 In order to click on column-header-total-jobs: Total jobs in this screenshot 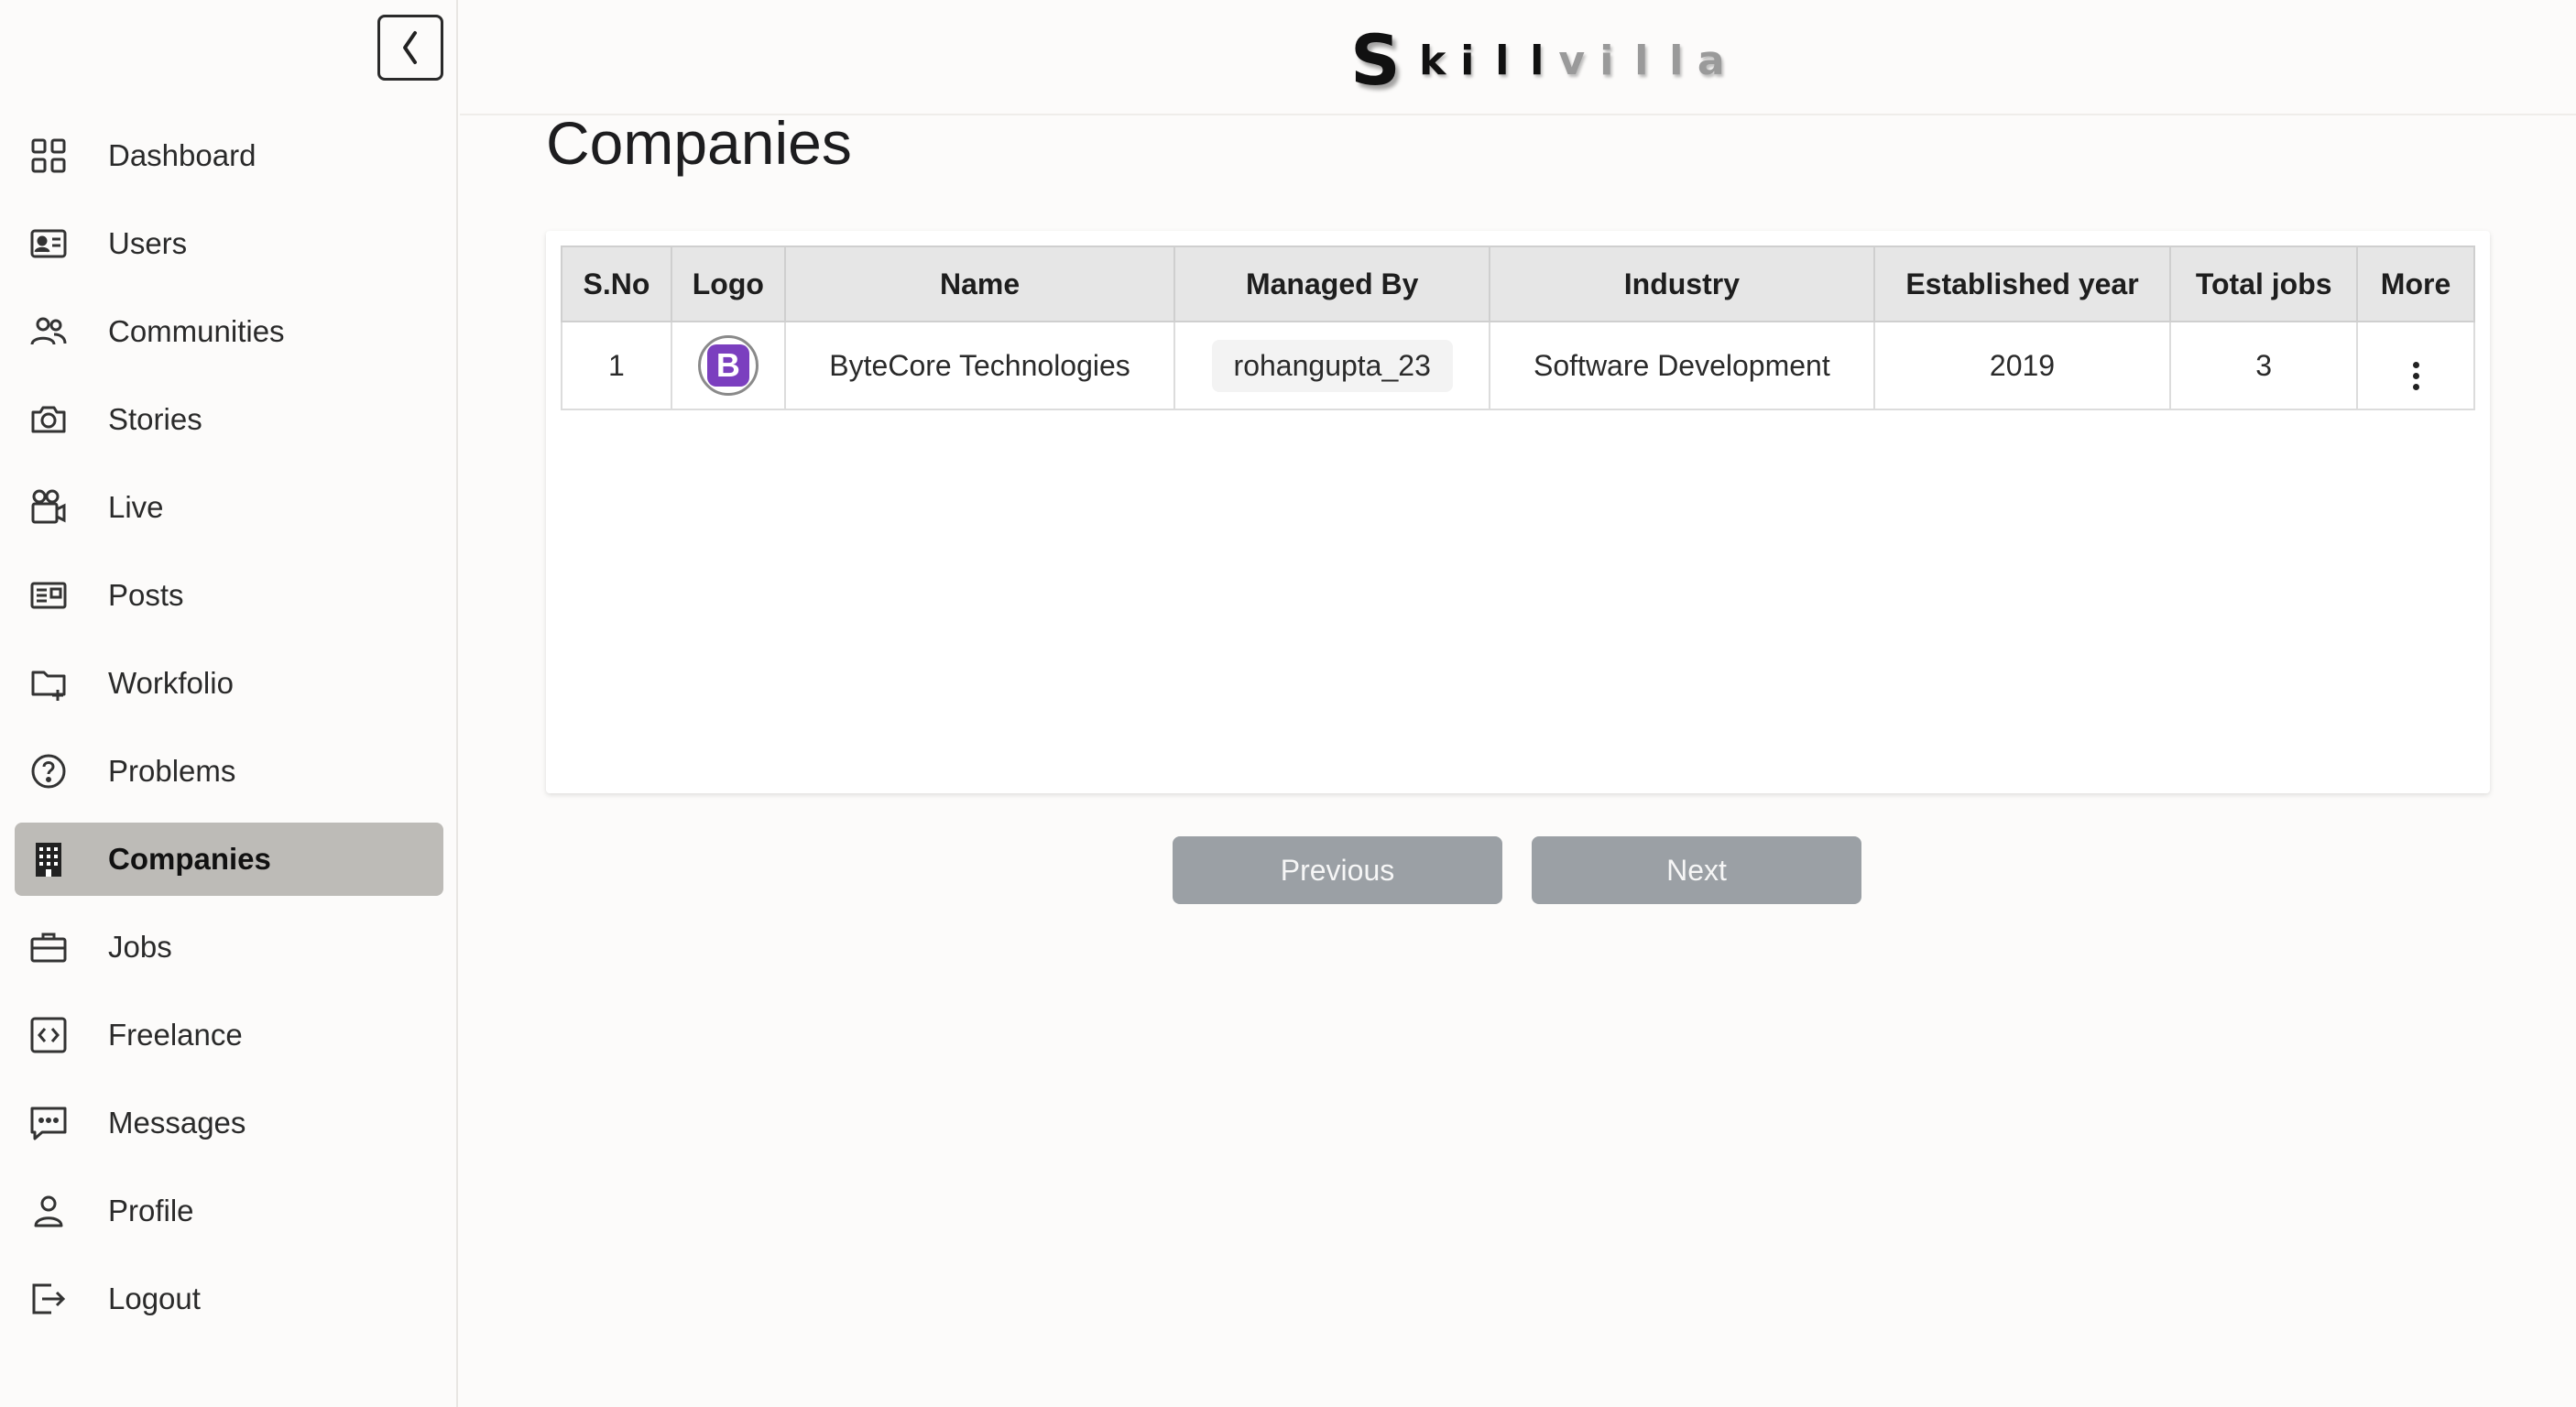, I will do `click(2264, 283)`.